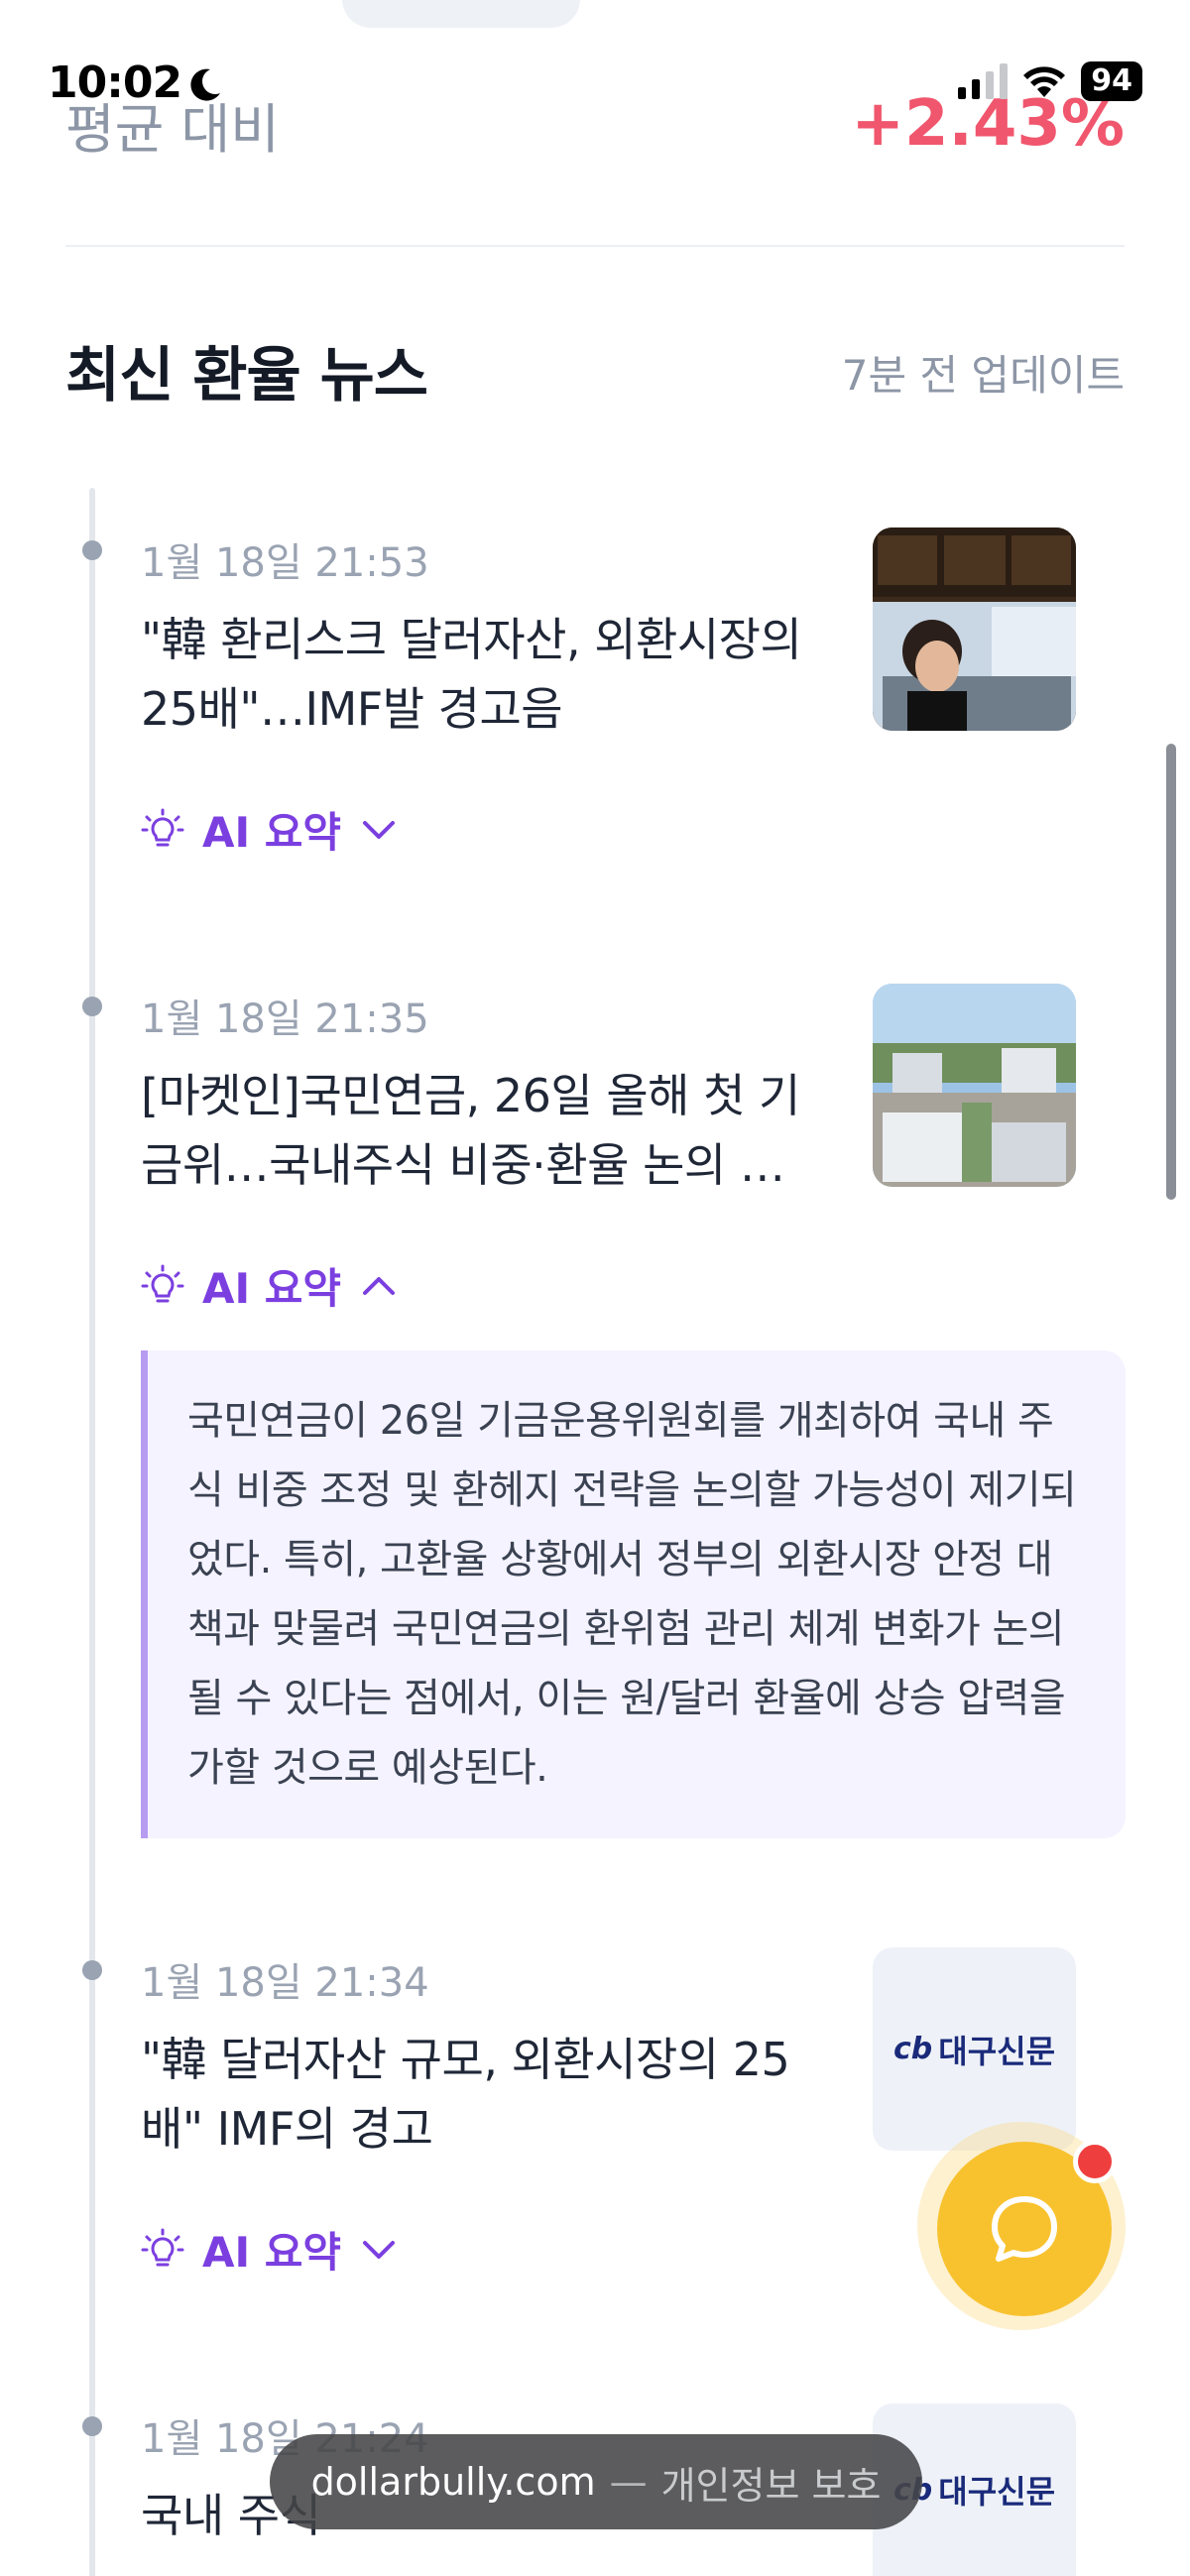 The image size is (1190, 2576). I want to click on news-title: "韓 달러자산 규모, 외환시장의 25배" IMF의 경고, so click(488, 2095).